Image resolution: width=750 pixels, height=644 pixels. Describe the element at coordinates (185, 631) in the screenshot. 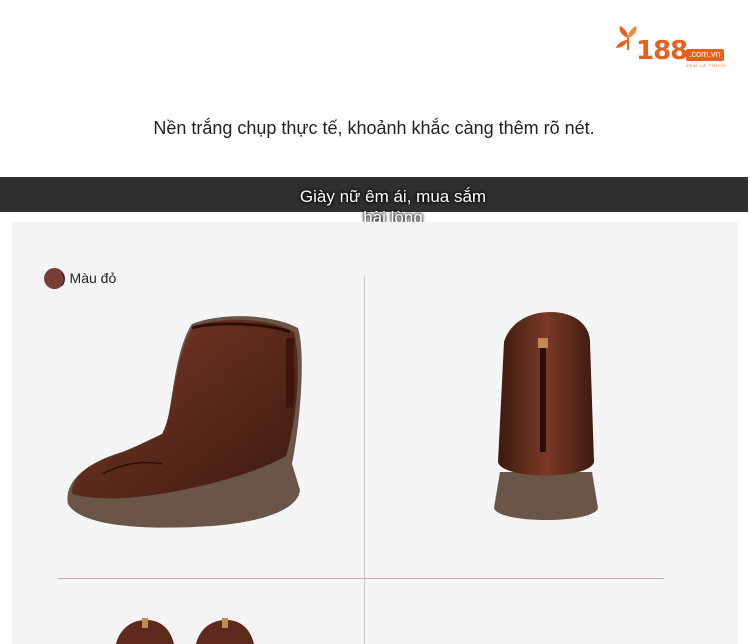

I see `boot-pair-image` at that location.